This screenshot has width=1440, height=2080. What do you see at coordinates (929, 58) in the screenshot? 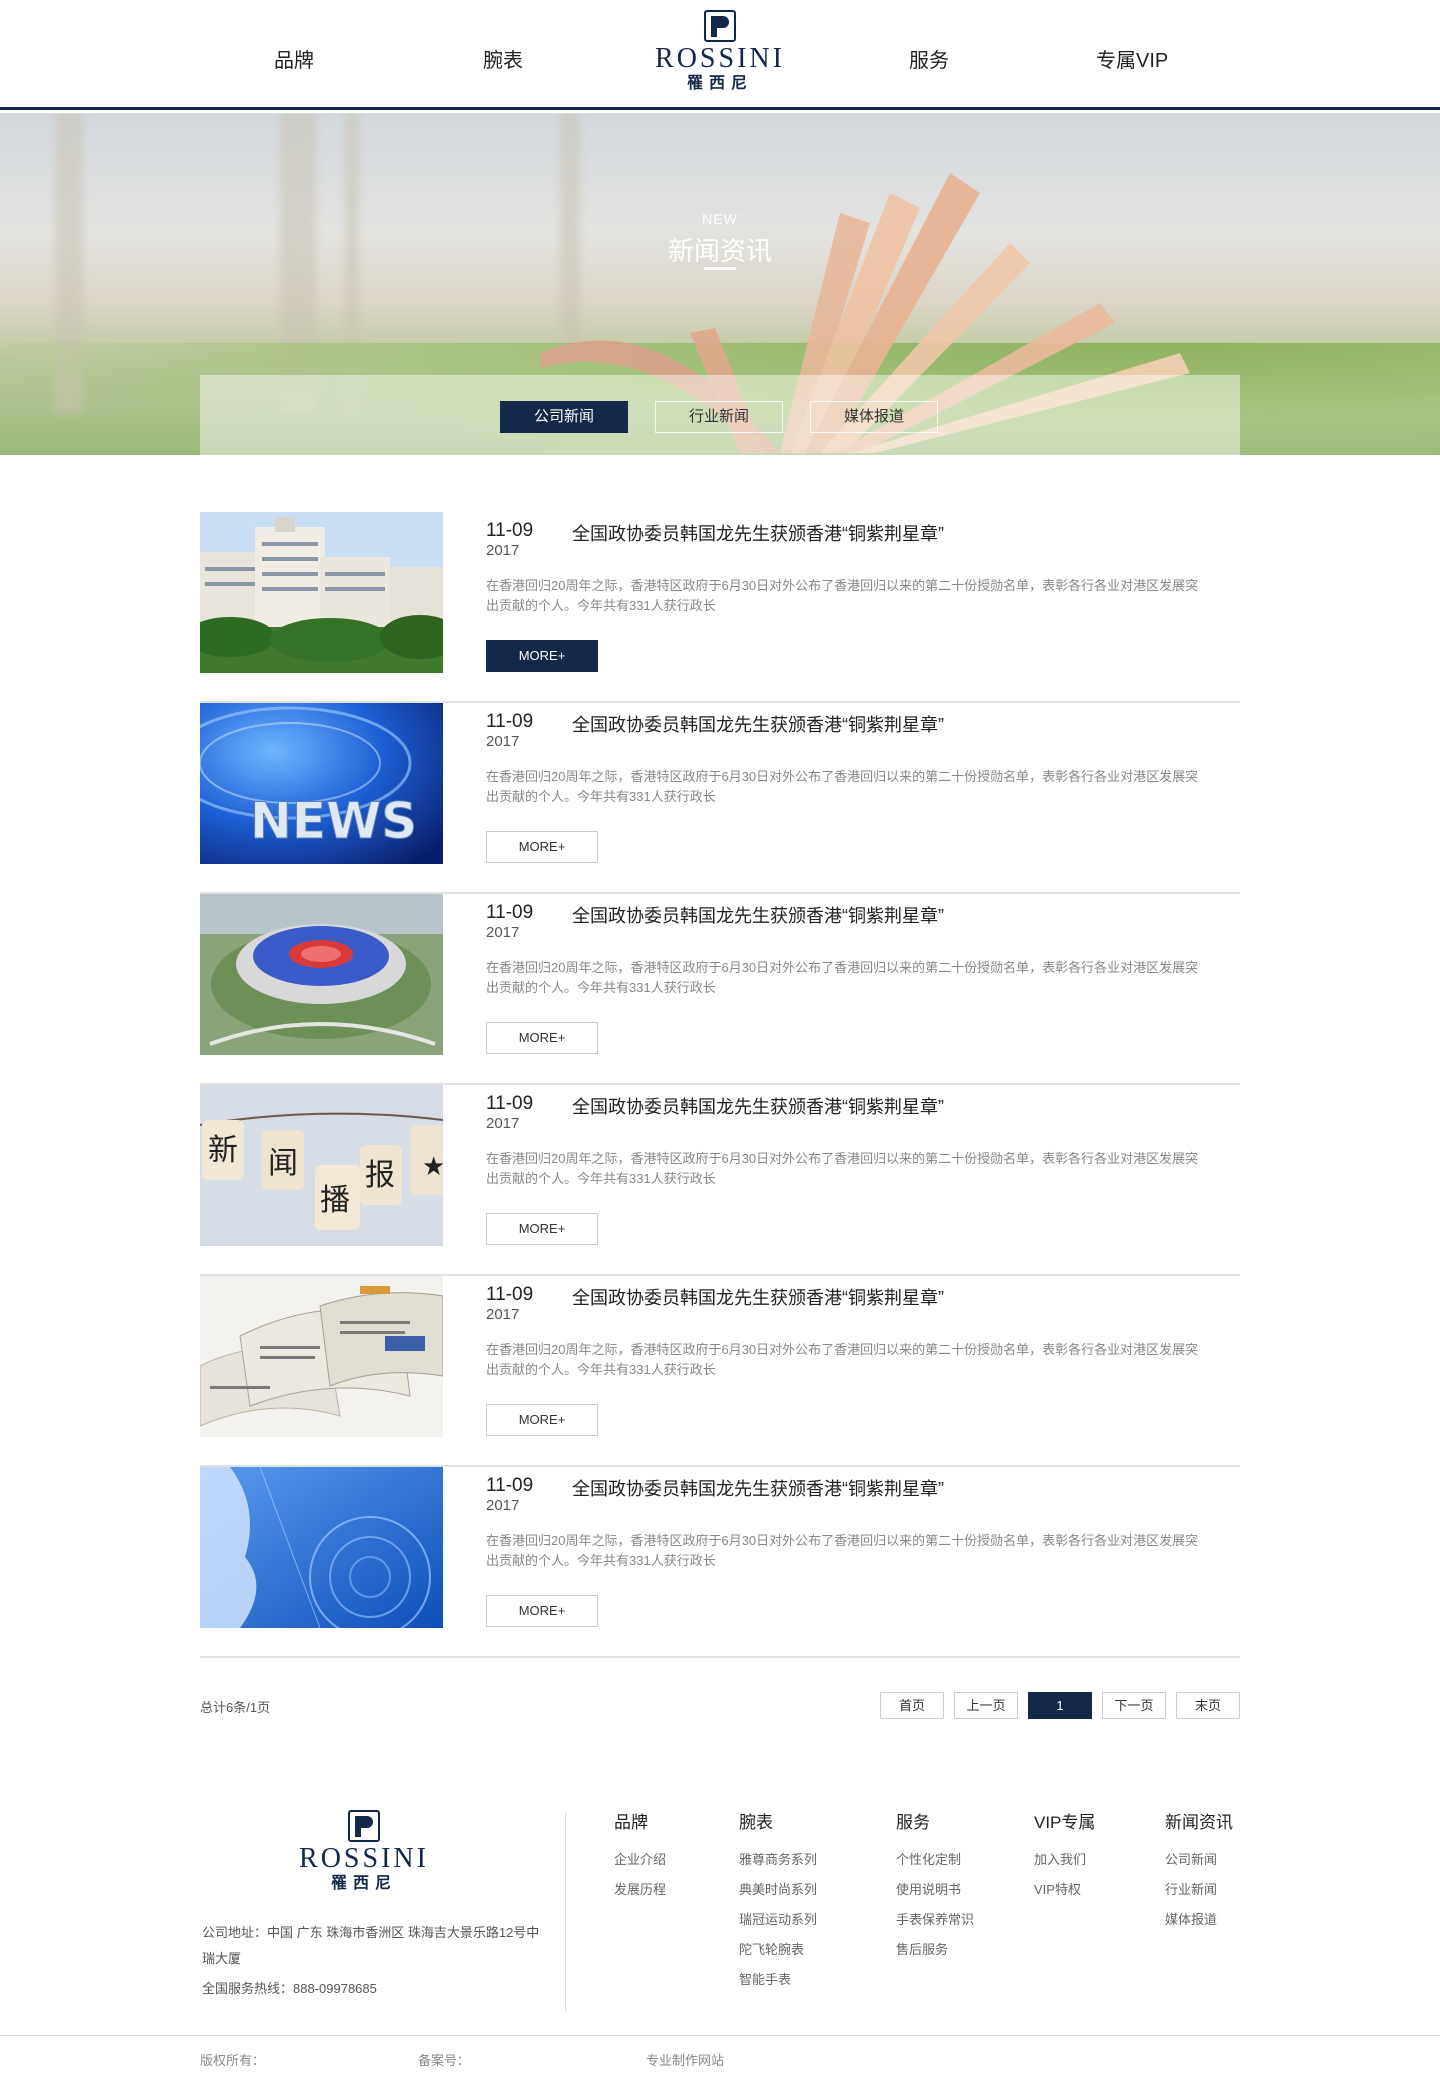
I see `nav-service: 服务` at bounding box center [929, 58].